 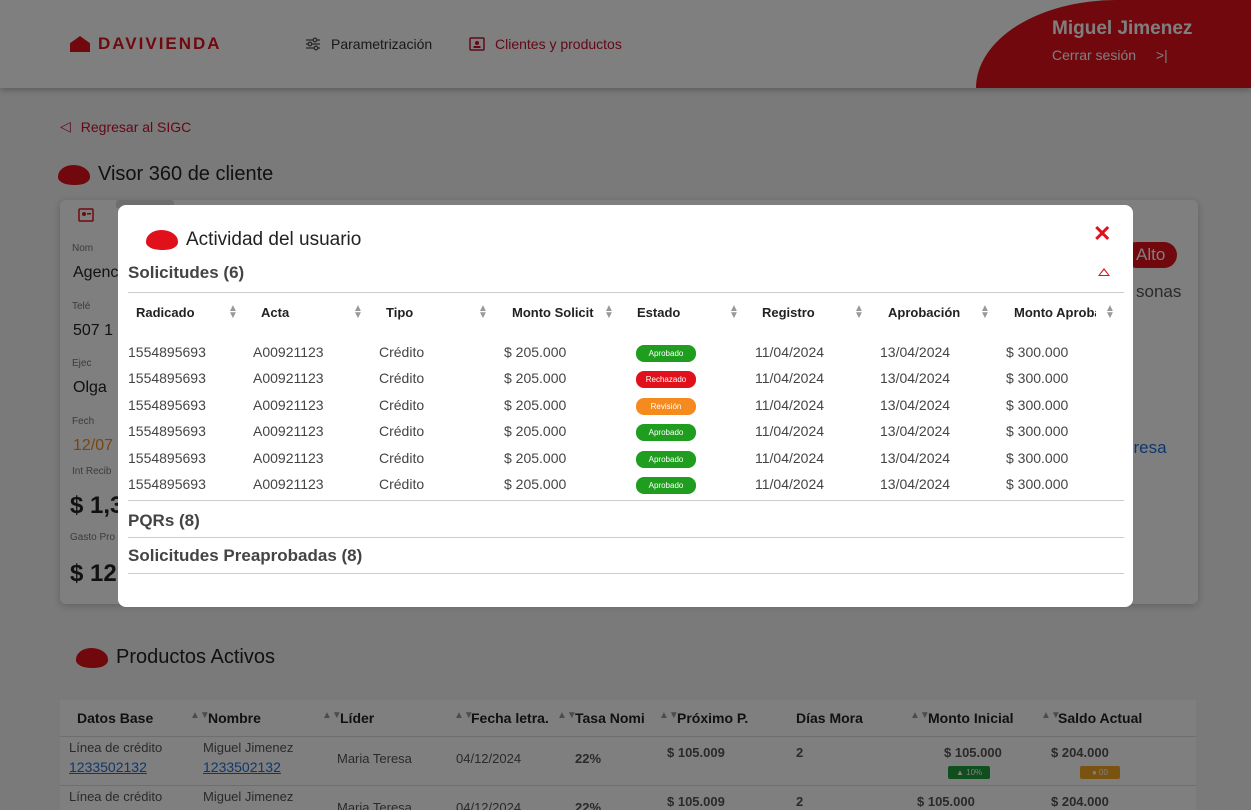 I want to click on status-badge: Rechazado, so click(x=666, y=380).